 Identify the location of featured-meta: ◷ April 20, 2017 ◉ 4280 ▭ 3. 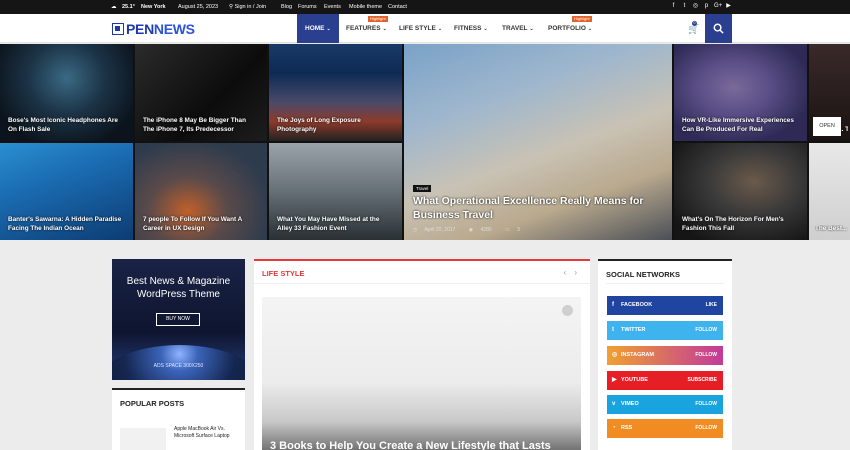
(466, 230).